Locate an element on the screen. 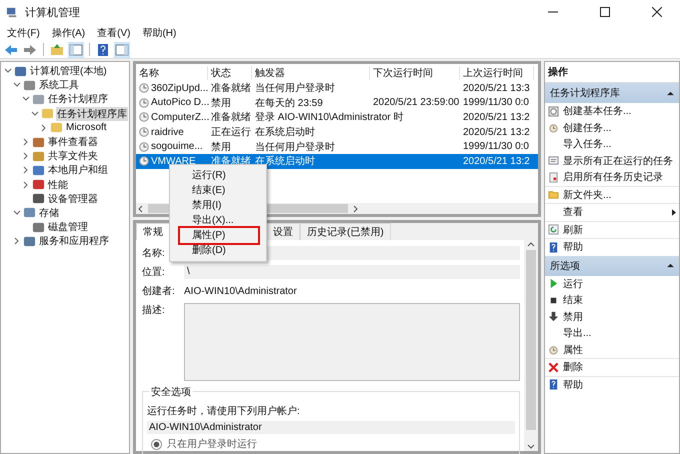 This screenshot has width=680, height=454. folder-up-icon is located at coordinates (57, 50).